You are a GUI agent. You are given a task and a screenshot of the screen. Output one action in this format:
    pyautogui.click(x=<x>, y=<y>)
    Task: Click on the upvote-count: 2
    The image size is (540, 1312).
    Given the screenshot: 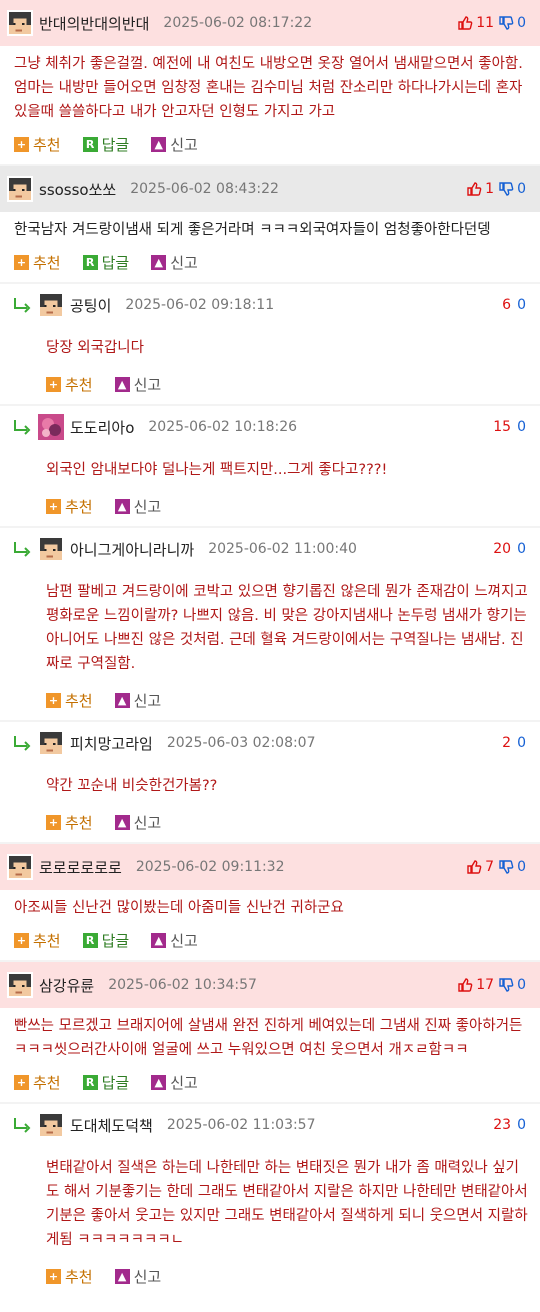 What is the action you would take?
    pyautogui.click(x=506, y=743)
    